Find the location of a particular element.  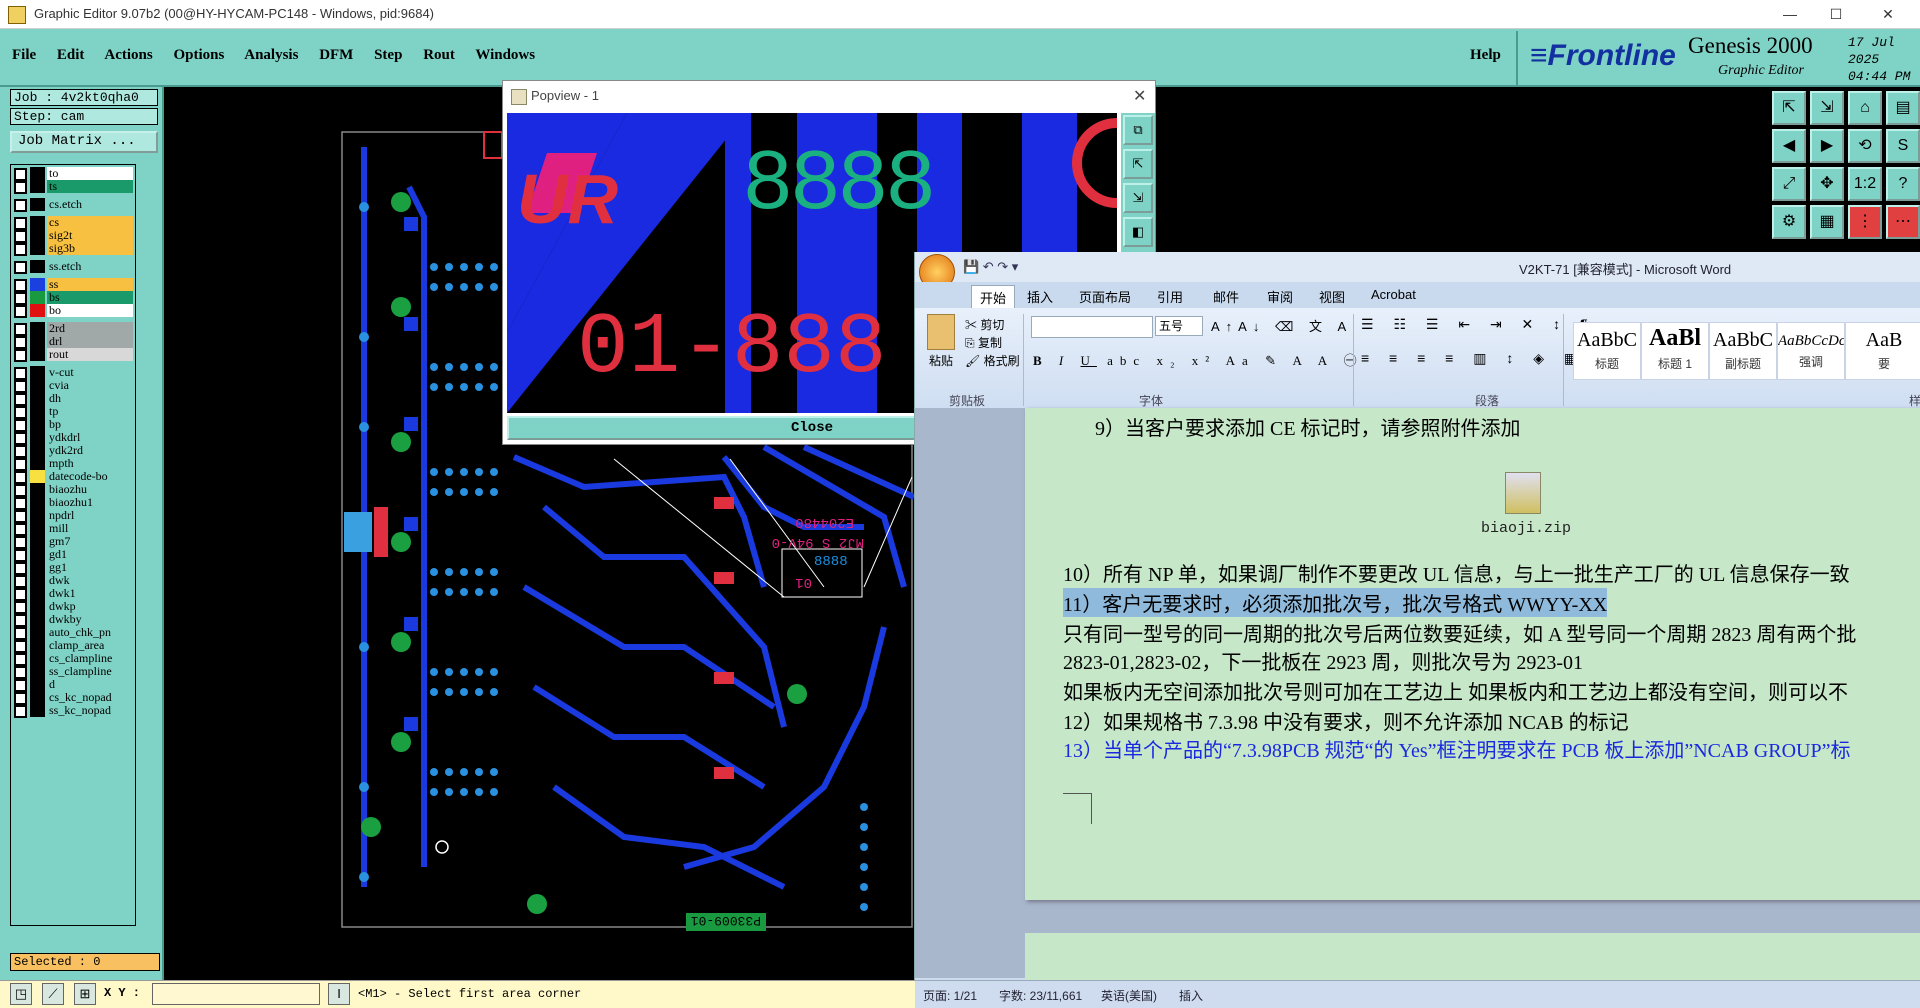

layer-row: d is located at coordinates (73, 685).